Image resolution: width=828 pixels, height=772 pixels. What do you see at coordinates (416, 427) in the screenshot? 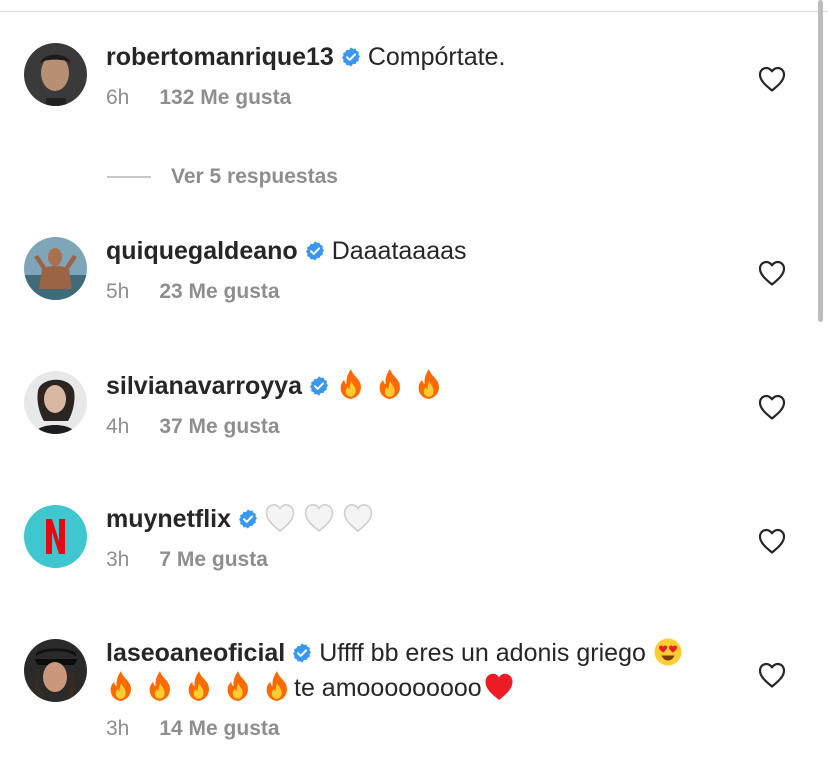
I see `comment-meta: 4h 37 Me gusta` at bounding box center [416, 427].